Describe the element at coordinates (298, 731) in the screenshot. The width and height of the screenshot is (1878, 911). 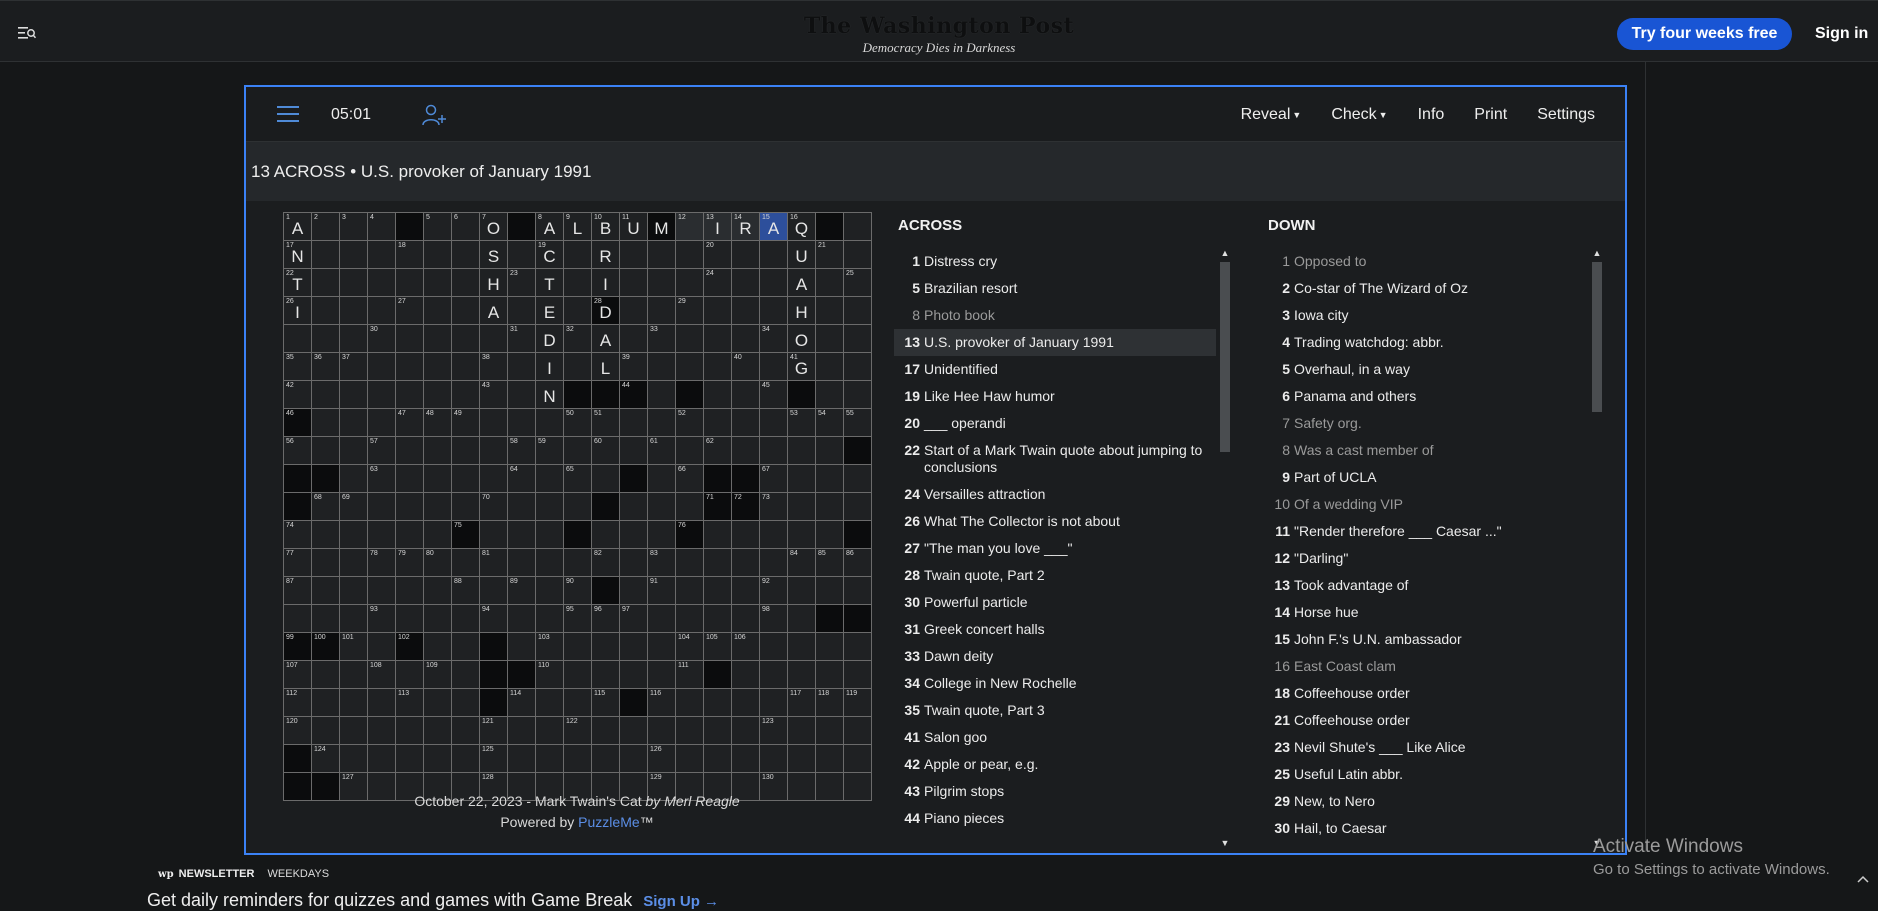
I see `grid-cell: 120` at that location.